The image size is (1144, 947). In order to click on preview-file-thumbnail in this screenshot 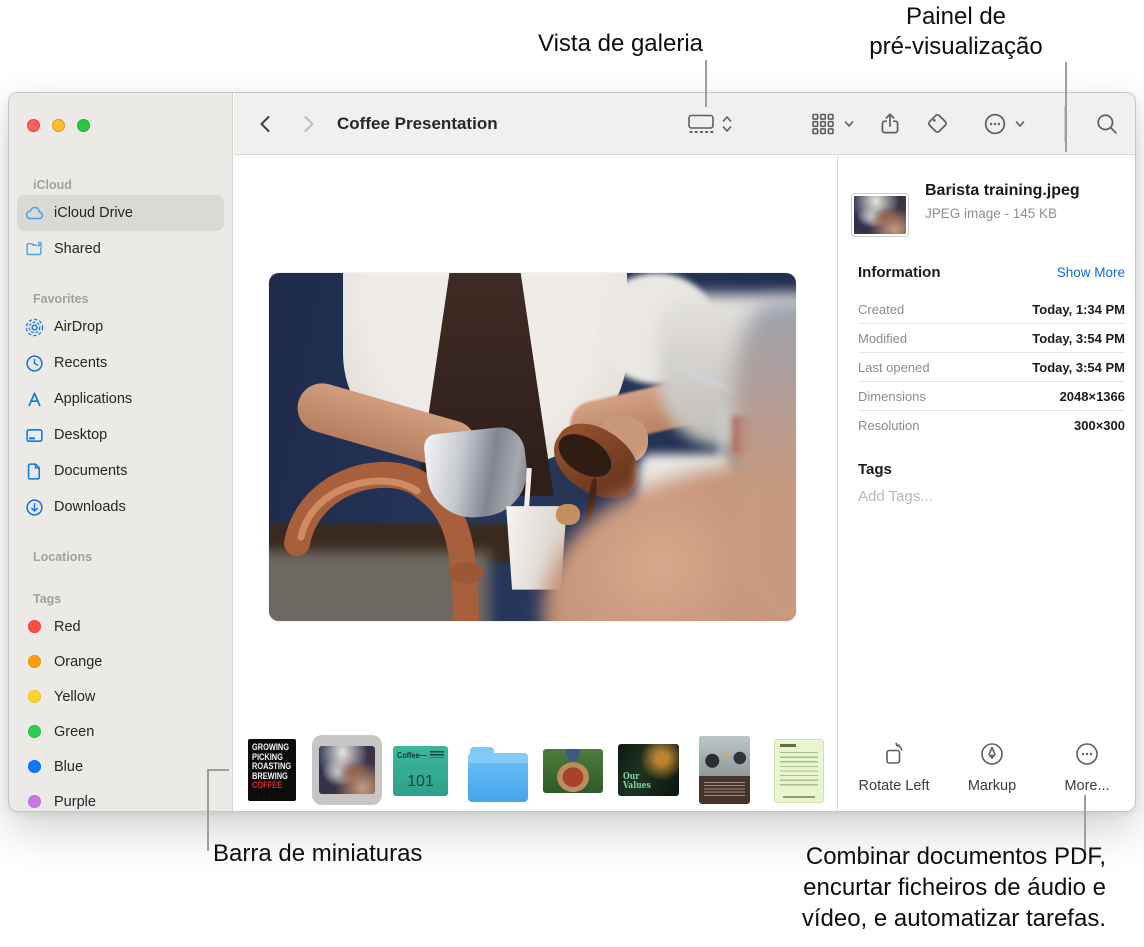, I will do `click(880, 215)`.